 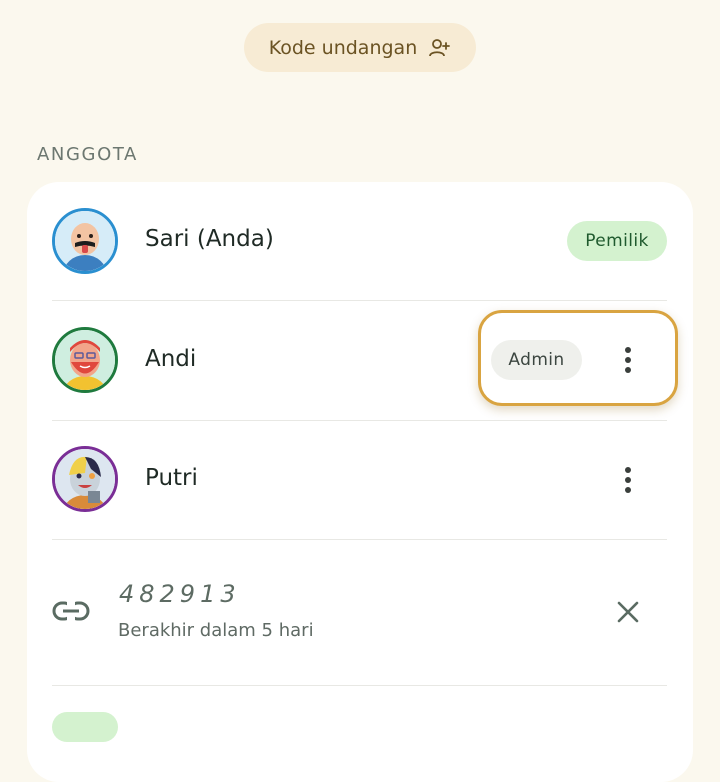 I want to click on owner-badge: Pemilik, so click(x=617, y=241).